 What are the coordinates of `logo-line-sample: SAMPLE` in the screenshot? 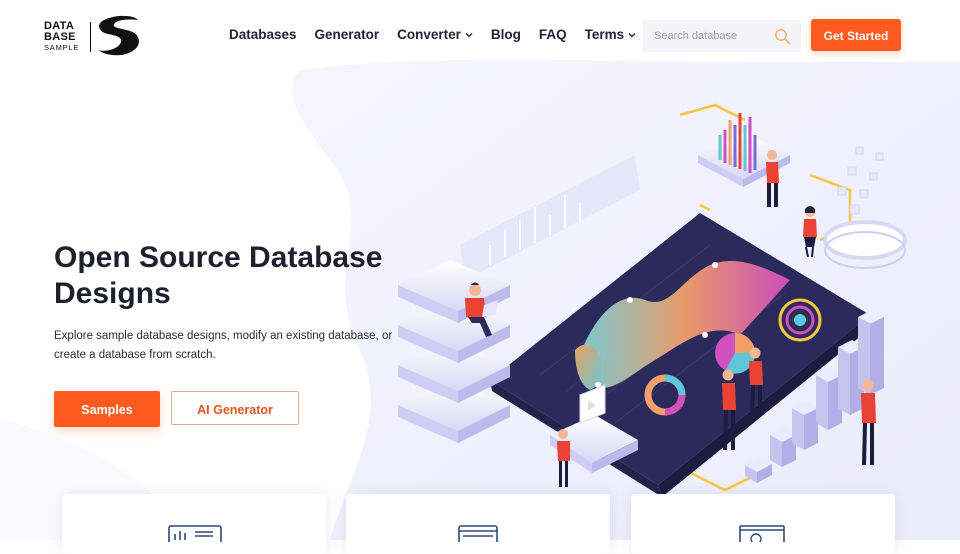 It's located at (62, 47).